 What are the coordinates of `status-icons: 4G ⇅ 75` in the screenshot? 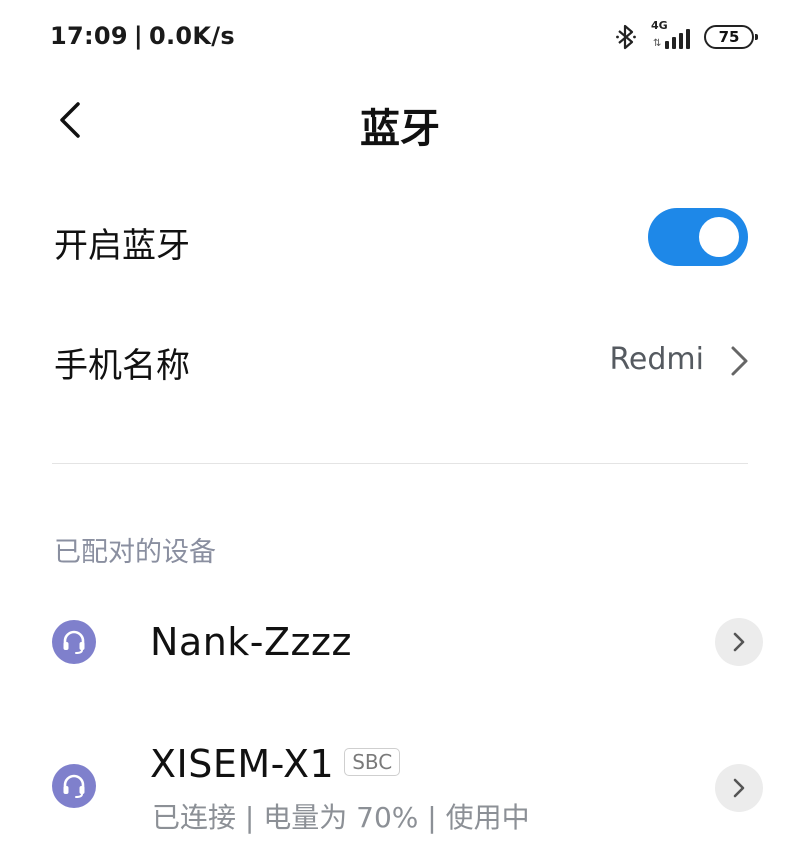 It's located at (686, 36).